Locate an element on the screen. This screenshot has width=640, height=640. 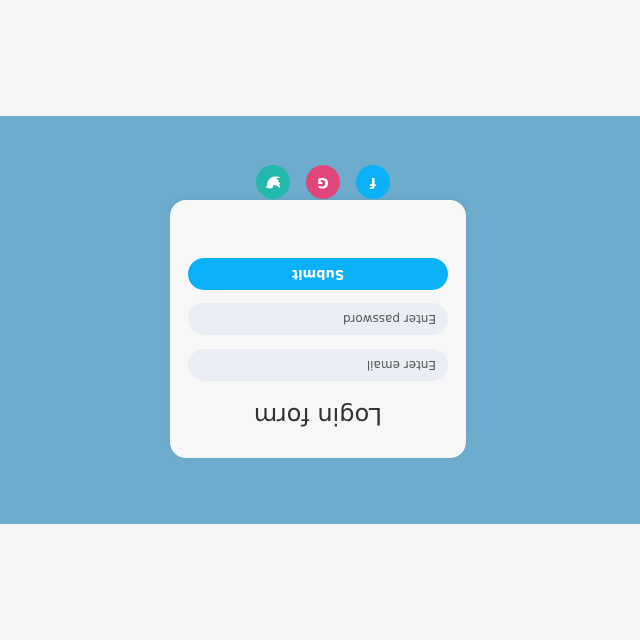
facebook-button: f is located at coordinates (373, 182).